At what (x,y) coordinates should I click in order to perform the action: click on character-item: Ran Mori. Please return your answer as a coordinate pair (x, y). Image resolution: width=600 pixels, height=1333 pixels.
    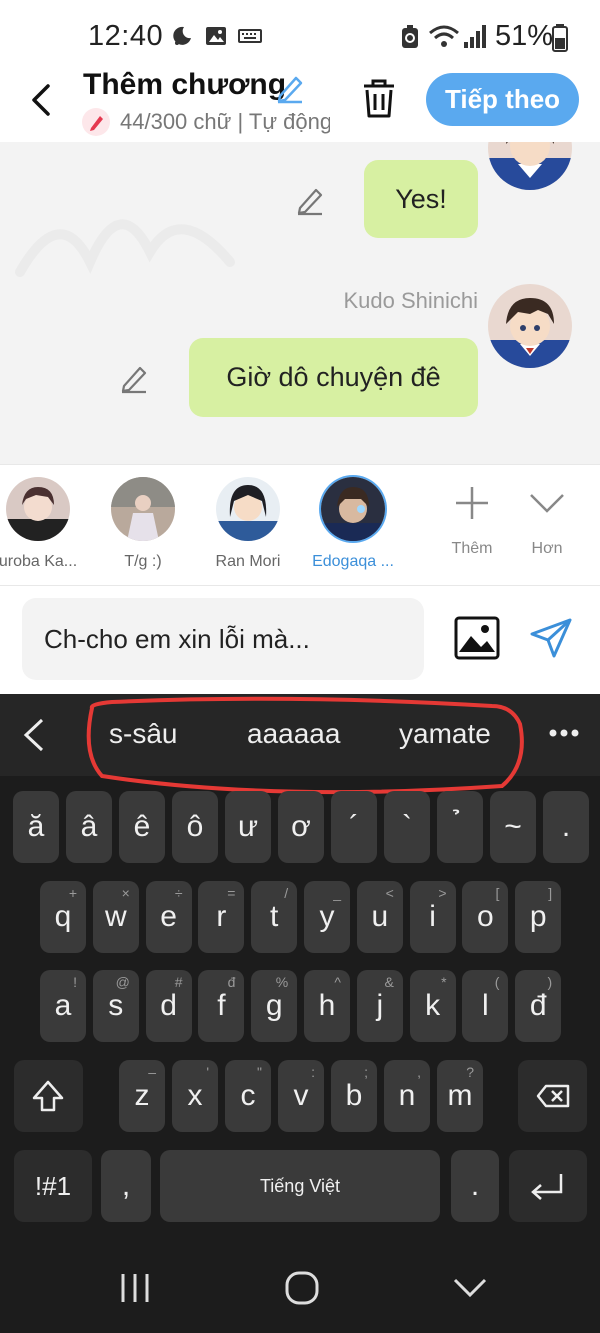
    Looking at the image, I should click on (248, 524).